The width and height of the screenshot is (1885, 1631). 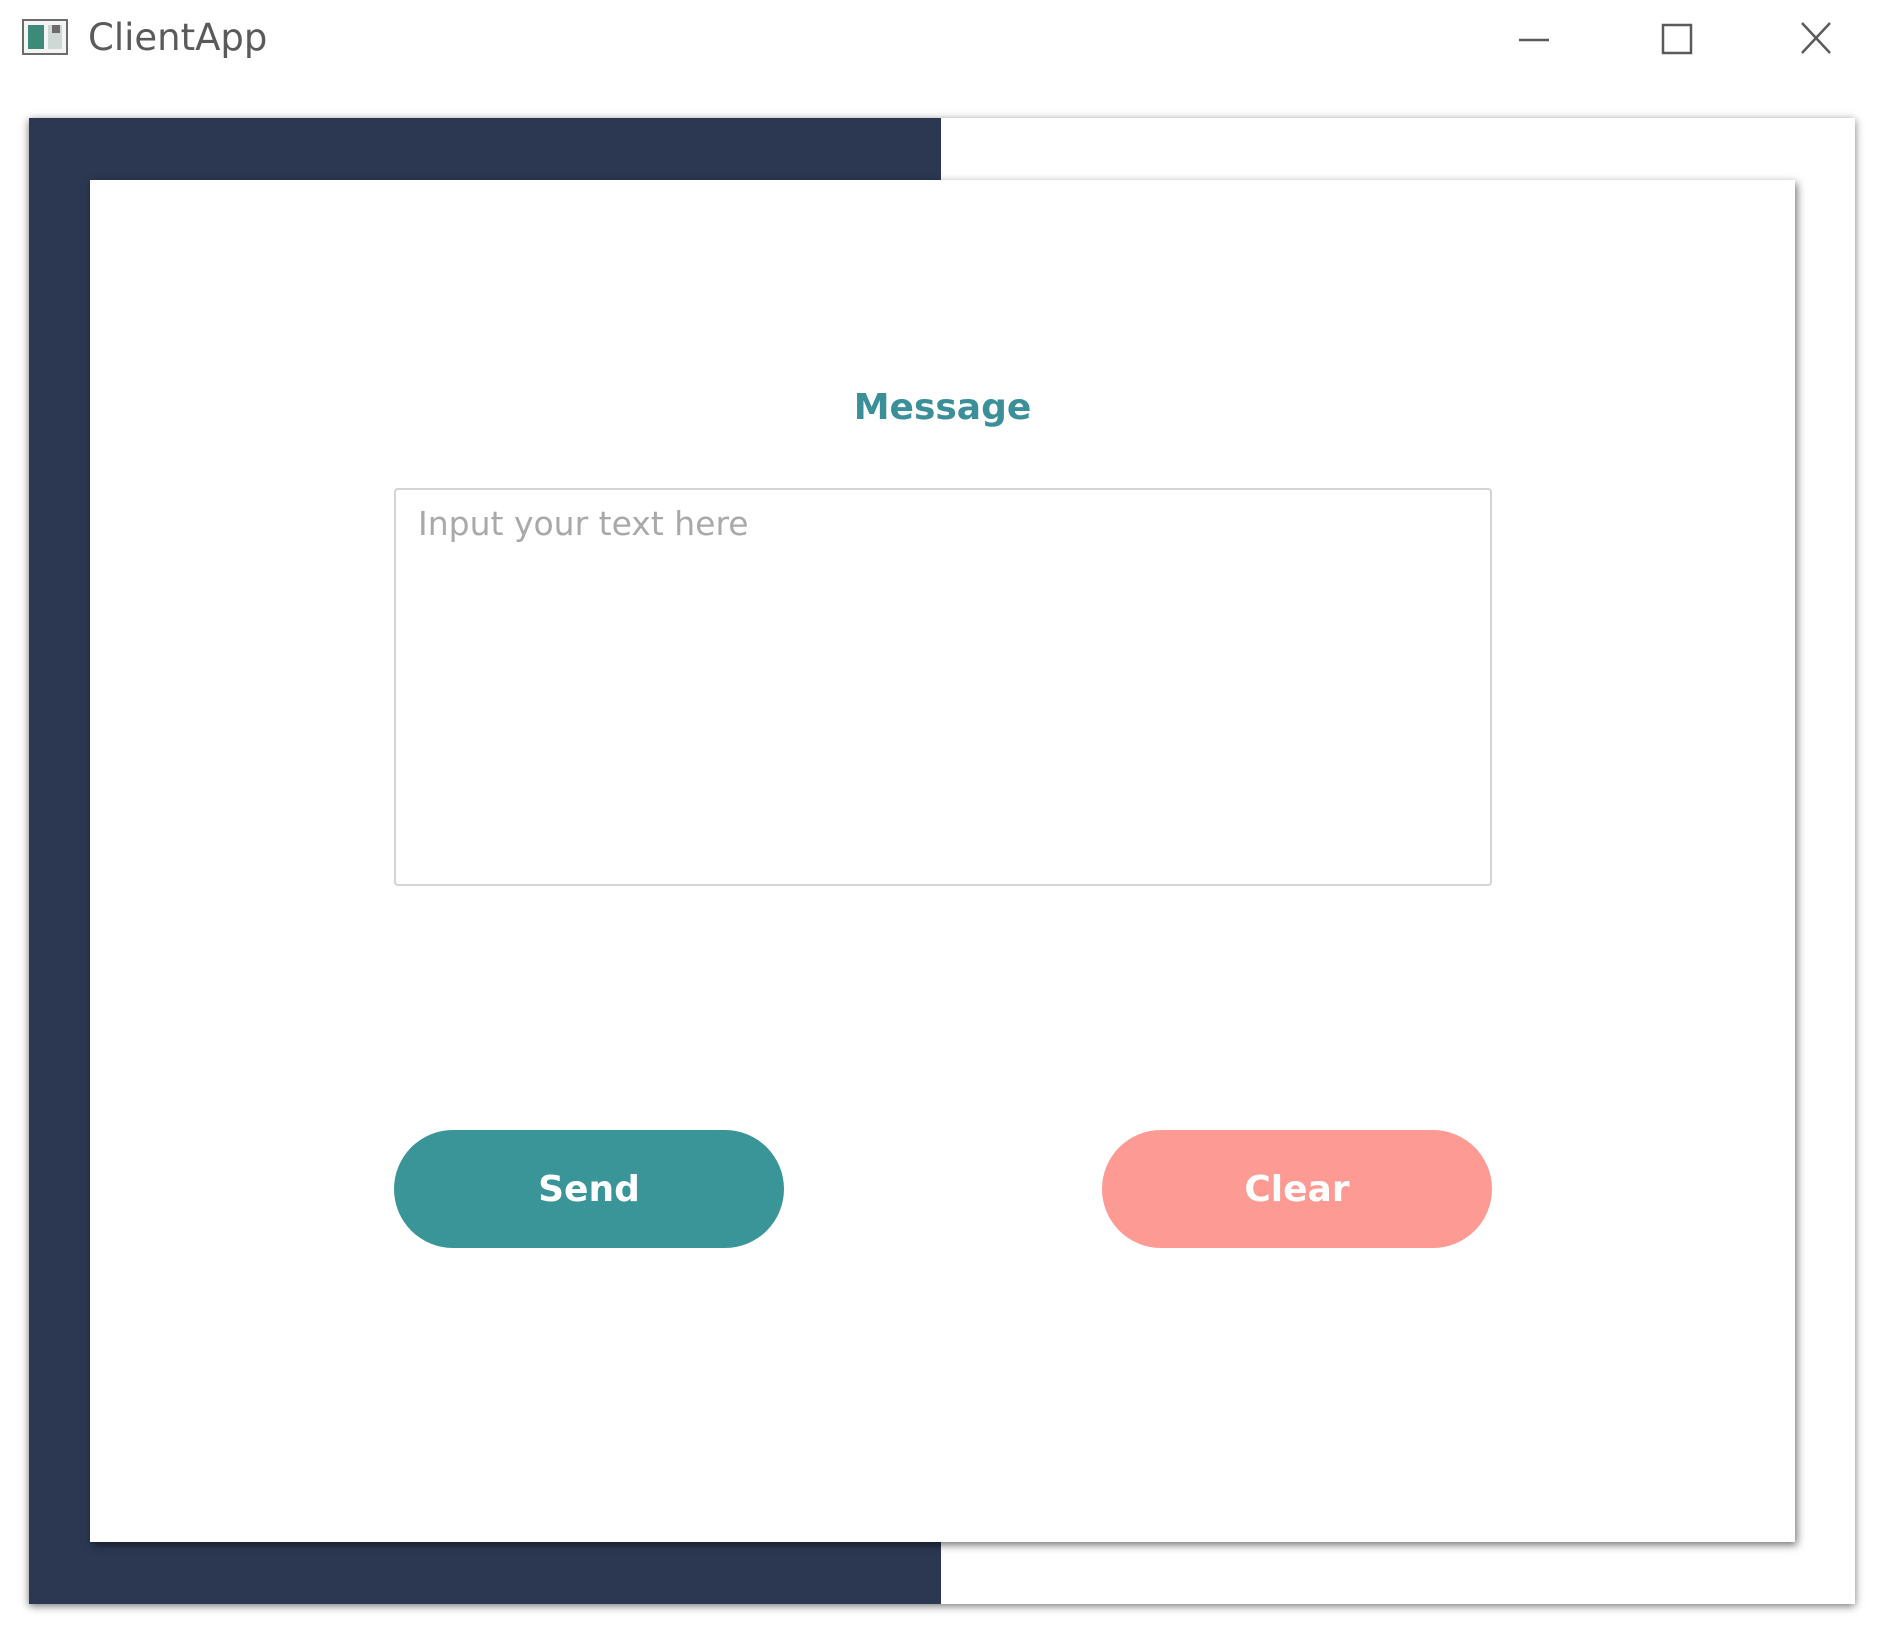 I want to click on maximize-button, so click(x=1676, y=40).